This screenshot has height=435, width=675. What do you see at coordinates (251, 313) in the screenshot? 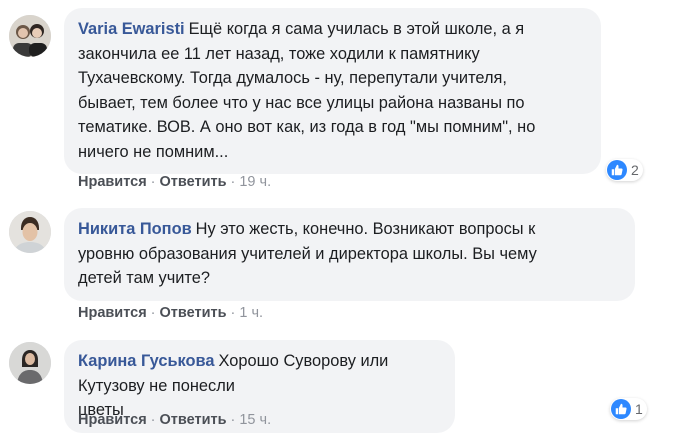
I see `comment-timestamp: 1 ч.` at bounding box center [251, 313].